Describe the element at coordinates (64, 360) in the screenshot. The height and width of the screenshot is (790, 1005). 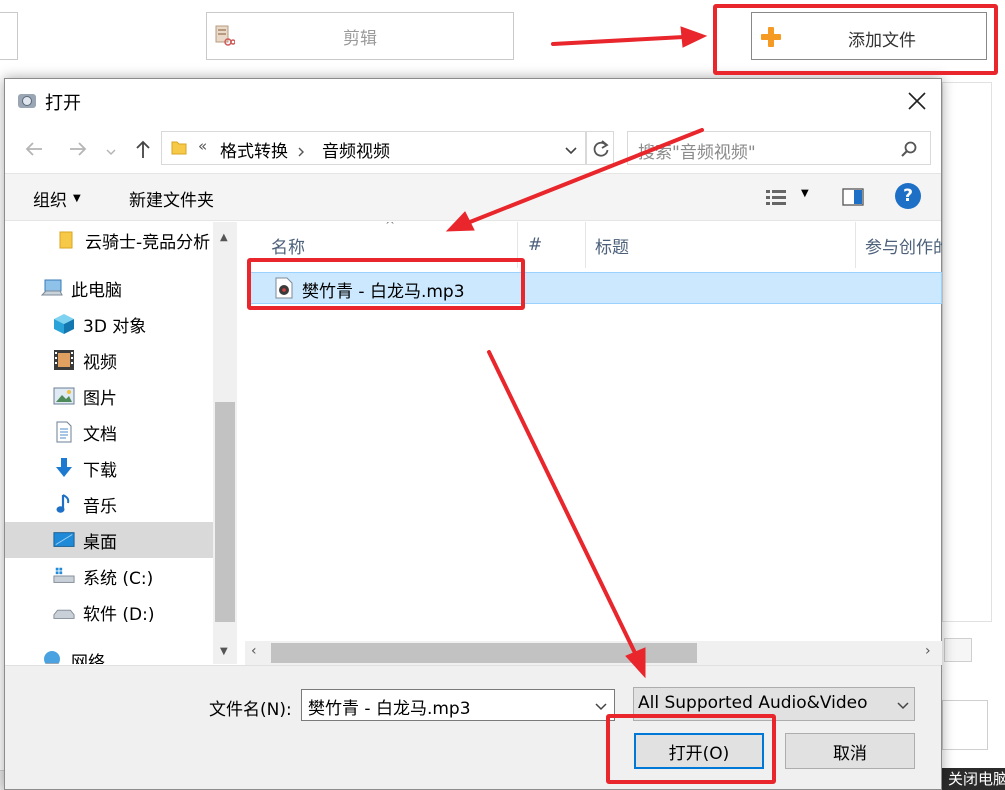
I see `film-icon` at that location.